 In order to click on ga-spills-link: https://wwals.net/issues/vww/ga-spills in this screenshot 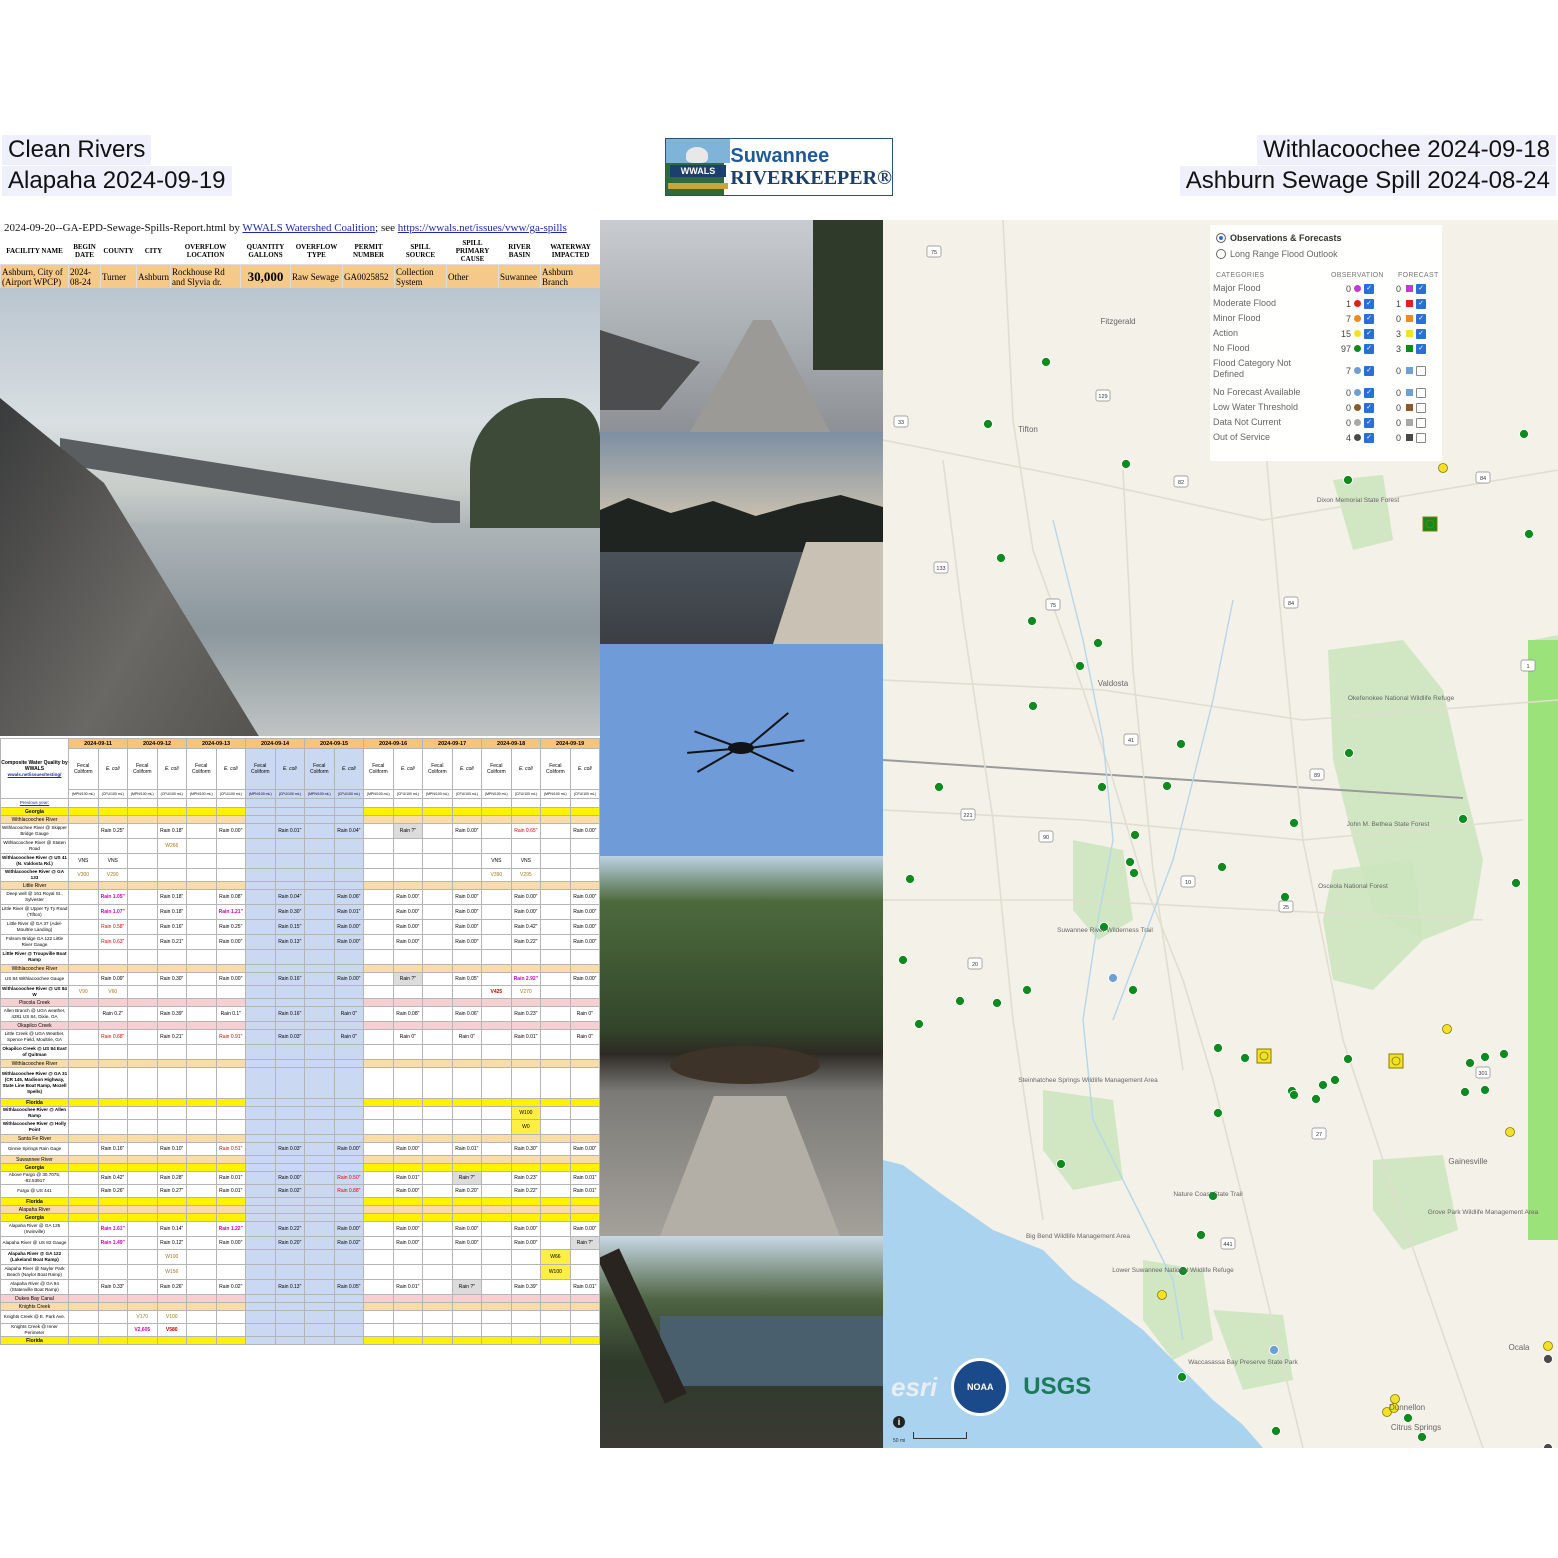, I will do `click(482, 228)`.